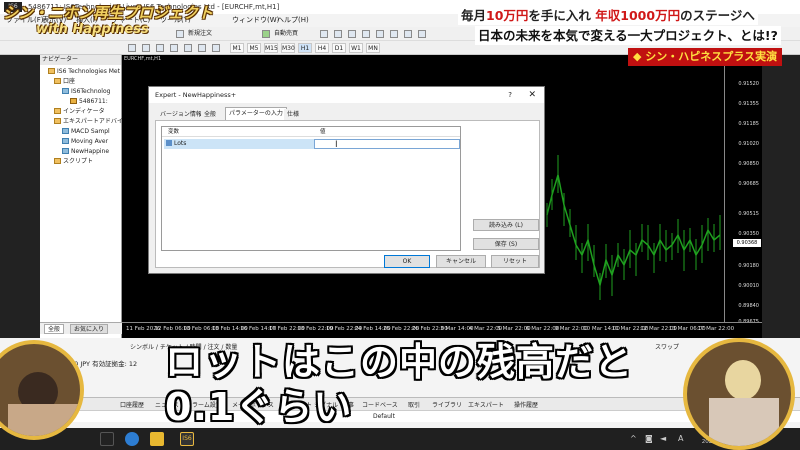  What do you see at coordinates (187, 439) in the screenshot?
I see `is6-app-icon: IS6` at bounding box center [187, 439].